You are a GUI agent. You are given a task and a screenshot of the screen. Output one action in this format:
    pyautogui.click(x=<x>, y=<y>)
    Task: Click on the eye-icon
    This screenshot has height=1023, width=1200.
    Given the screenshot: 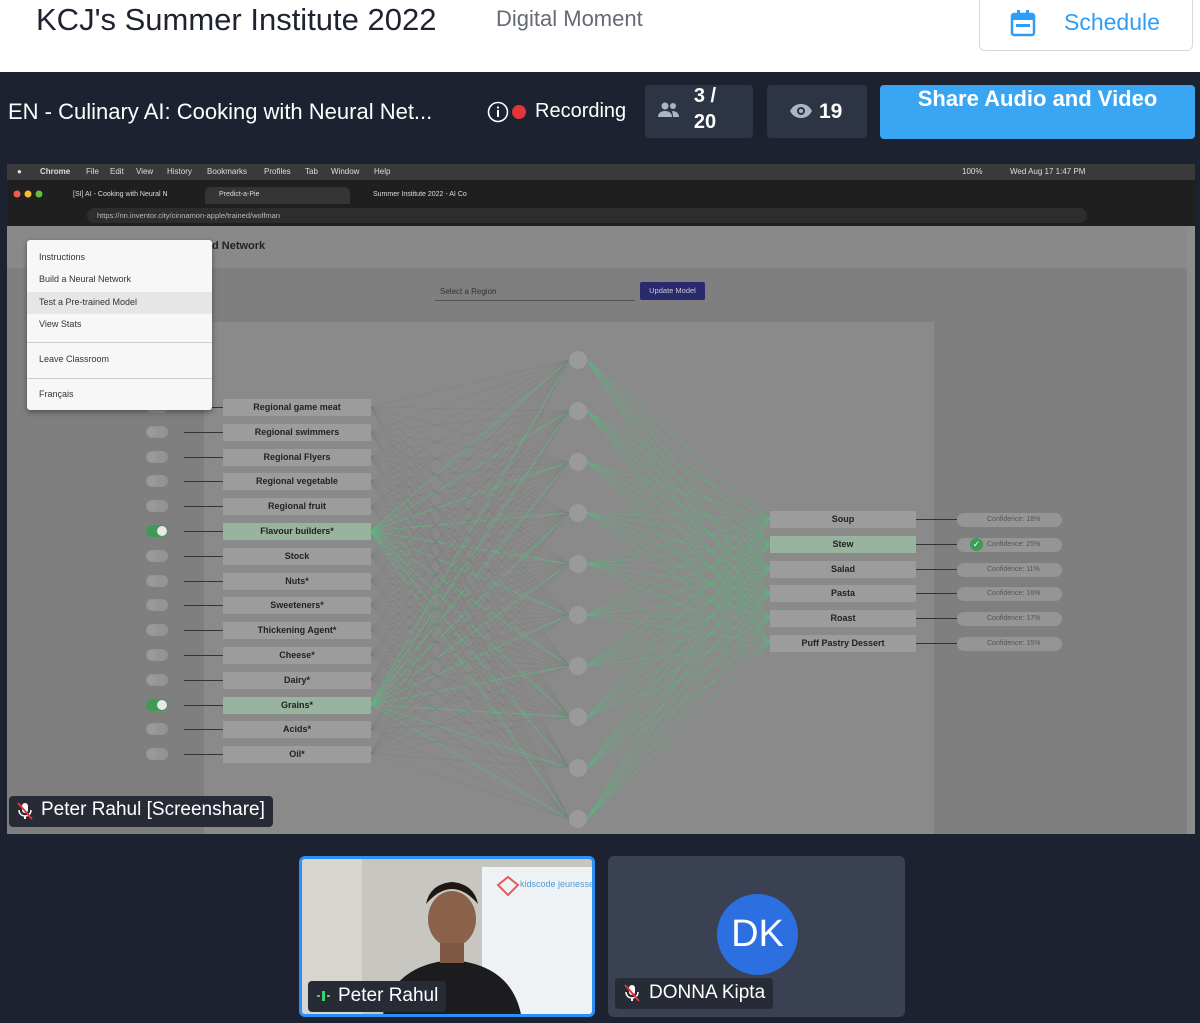 What is the action you would take?
    pyautogui.click(x=801, y=111)
    